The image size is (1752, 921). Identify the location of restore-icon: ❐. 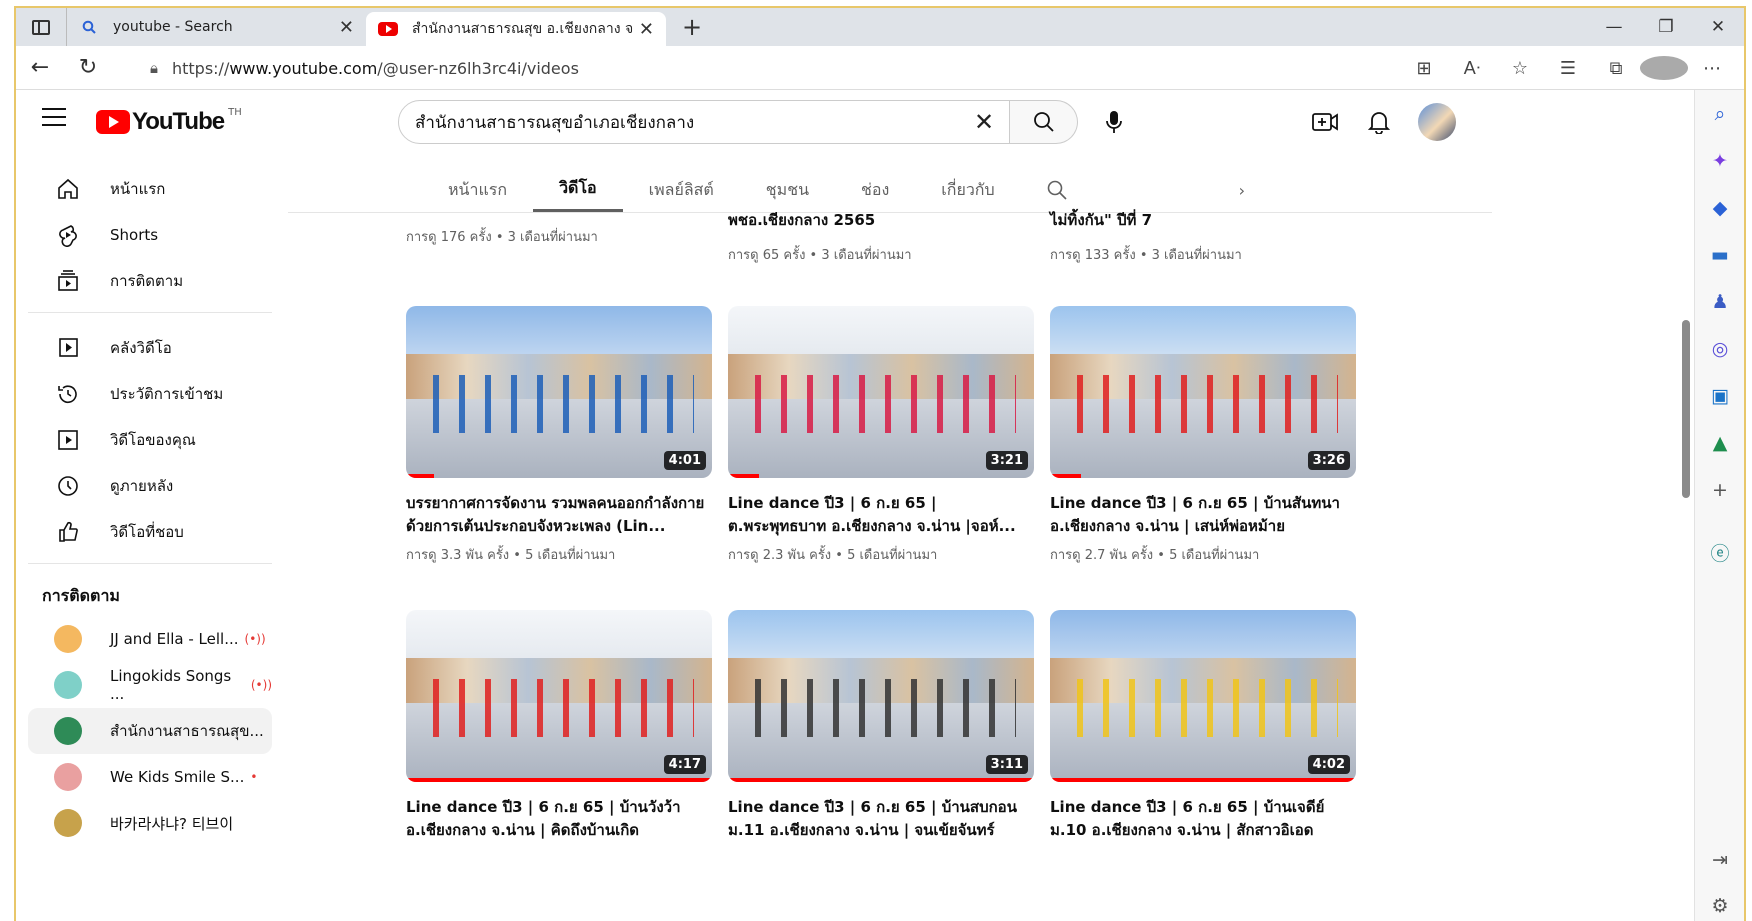
(1666, 27).